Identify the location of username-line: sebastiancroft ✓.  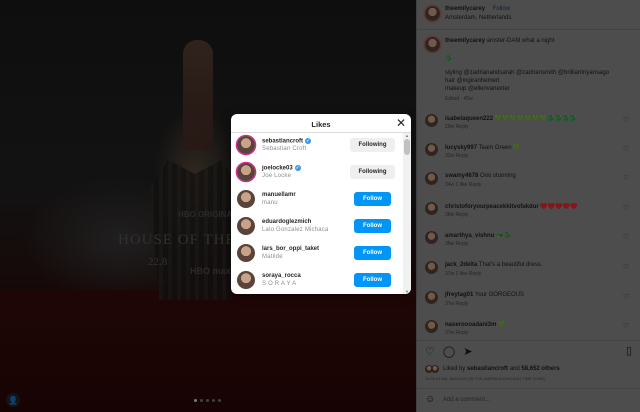
(287, 141).